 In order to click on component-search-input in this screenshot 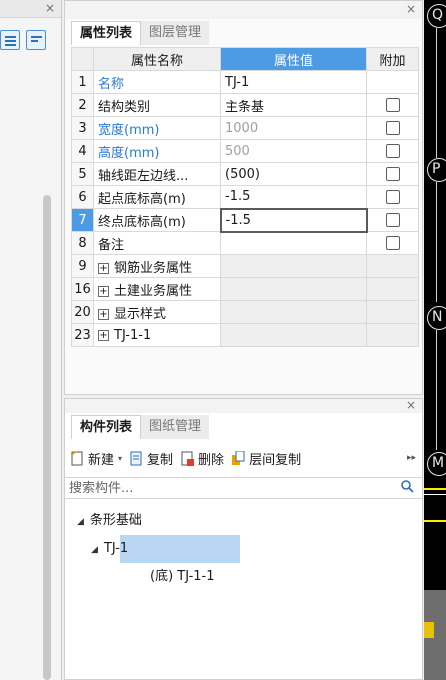, I will do `click(225, 488)`.